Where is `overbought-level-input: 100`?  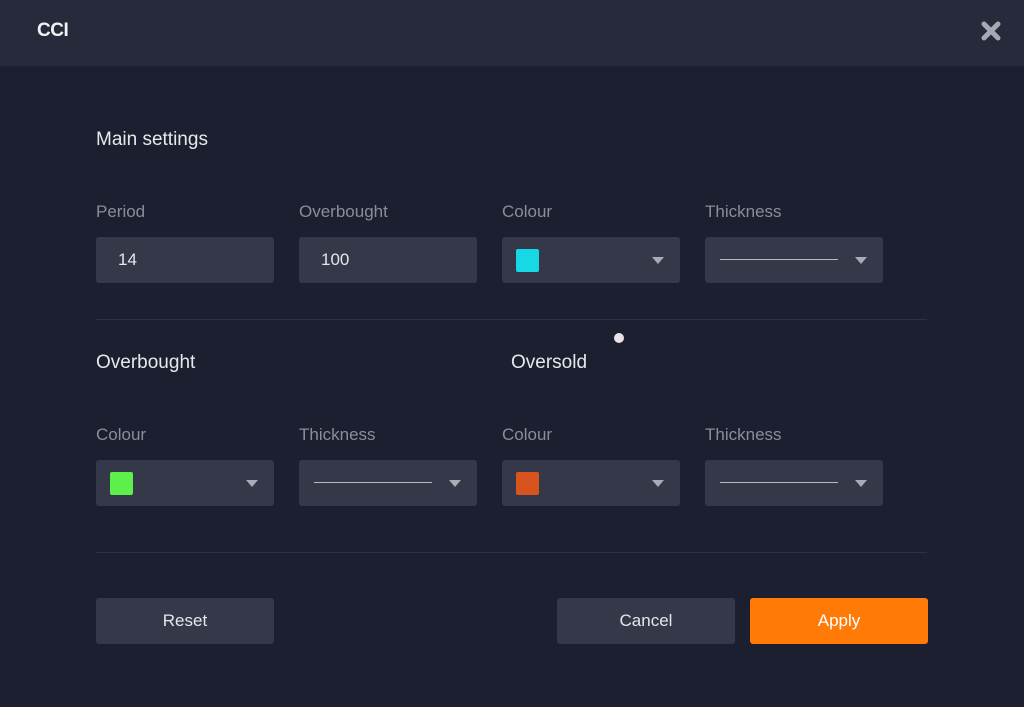
overbought-level-input: 100 is located at coordinates (388, 260).